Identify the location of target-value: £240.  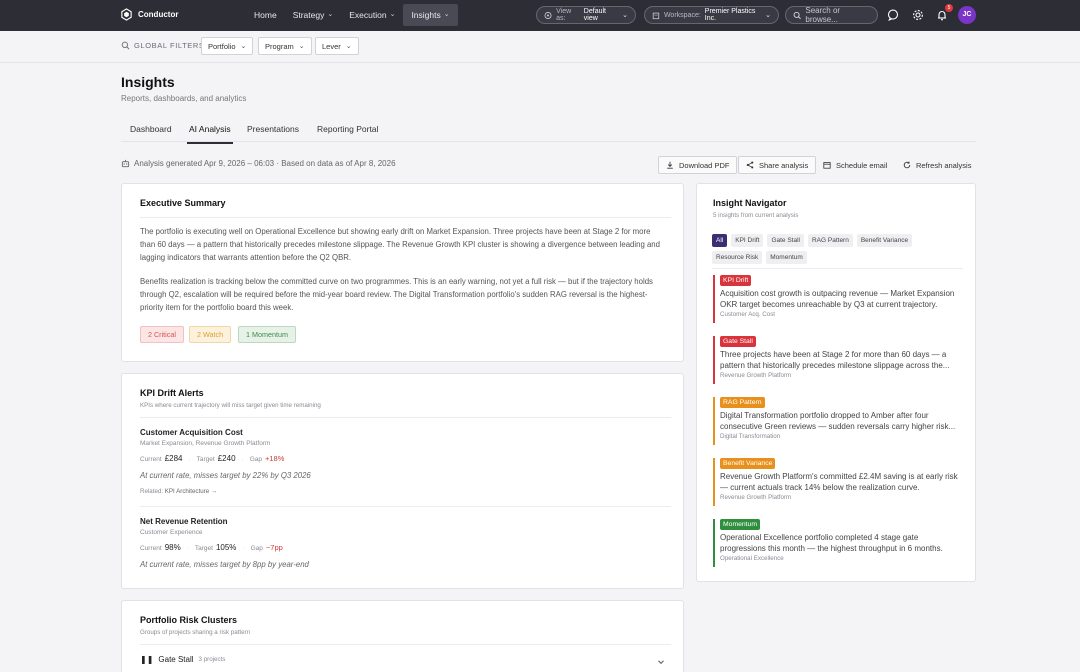
(226, 458).